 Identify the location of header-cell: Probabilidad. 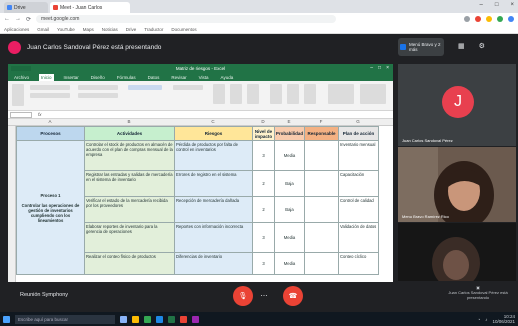
(289, 133).